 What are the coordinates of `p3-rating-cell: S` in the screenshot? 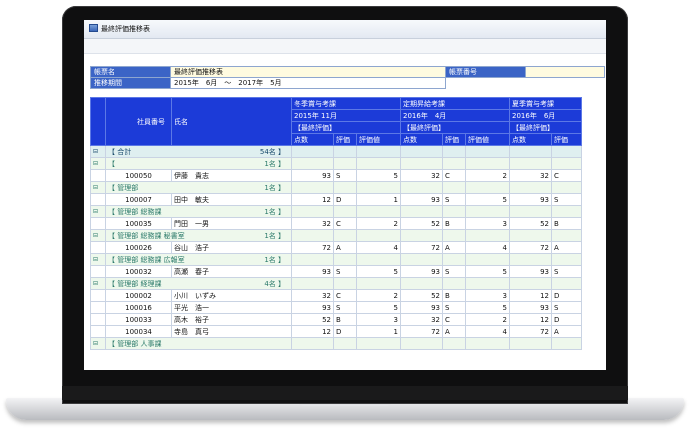 It's located at (566, 307).